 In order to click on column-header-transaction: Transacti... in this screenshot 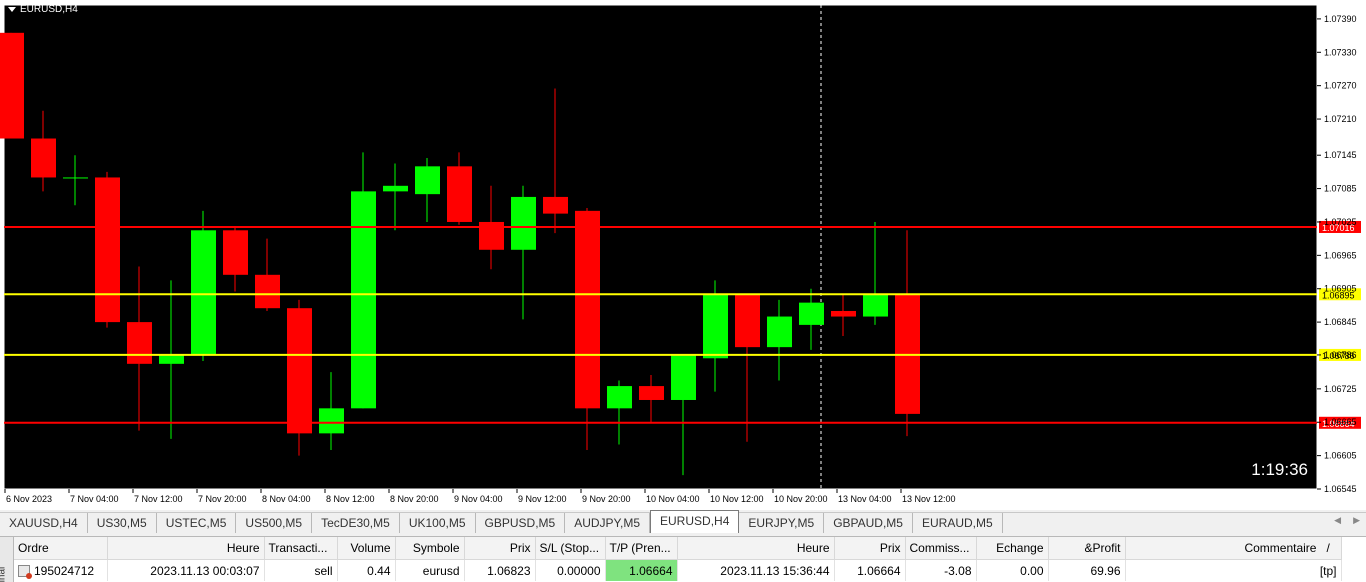, I will do `click(301, 548)`.